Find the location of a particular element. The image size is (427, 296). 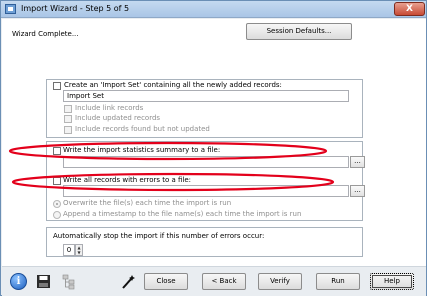

import-set-name-input: Import Set is located at coordinates (206, 96).